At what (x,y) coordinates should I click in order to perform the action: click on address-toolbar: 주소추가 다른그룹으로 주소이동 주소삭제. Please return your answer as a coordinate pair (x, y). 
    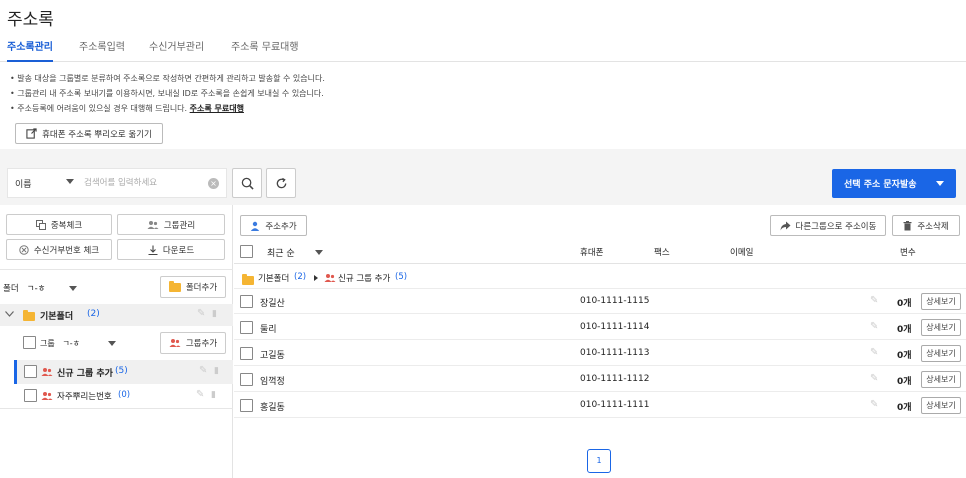
    Looking at the image, I should click on (600, 223).